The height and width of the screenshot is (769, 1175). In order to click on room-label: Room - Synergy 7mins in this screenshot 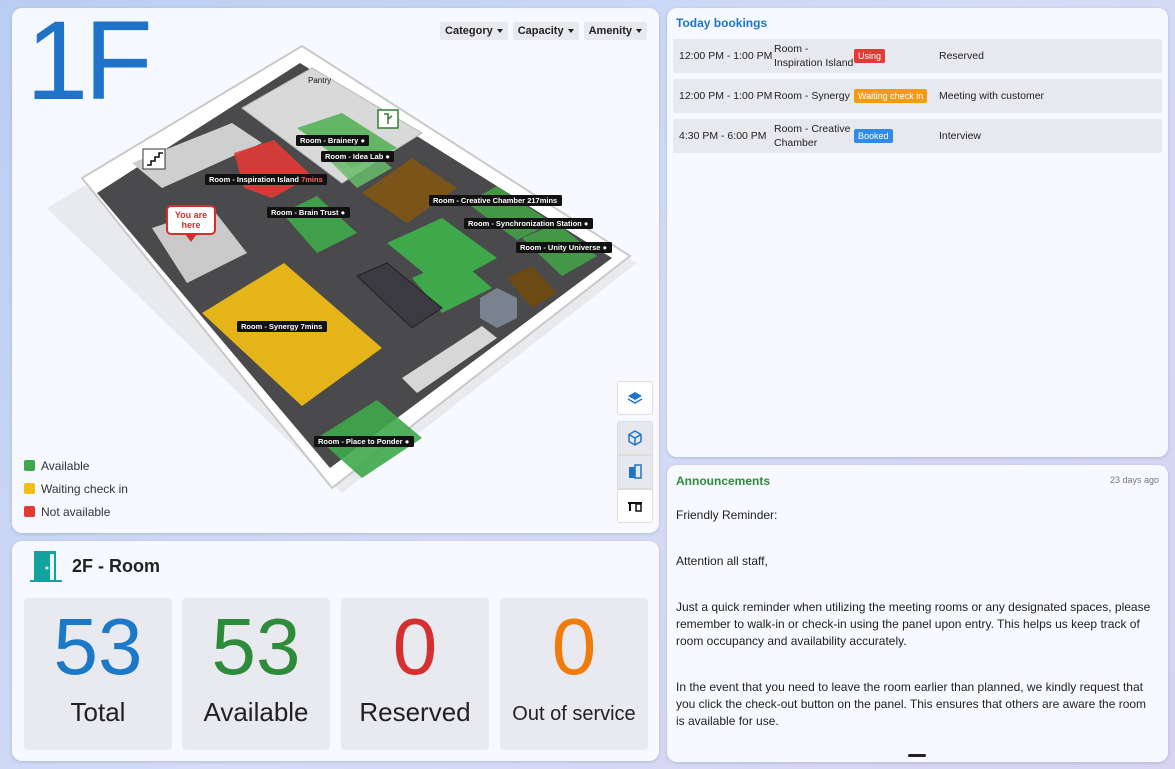, I will do `click(282, 326)`.